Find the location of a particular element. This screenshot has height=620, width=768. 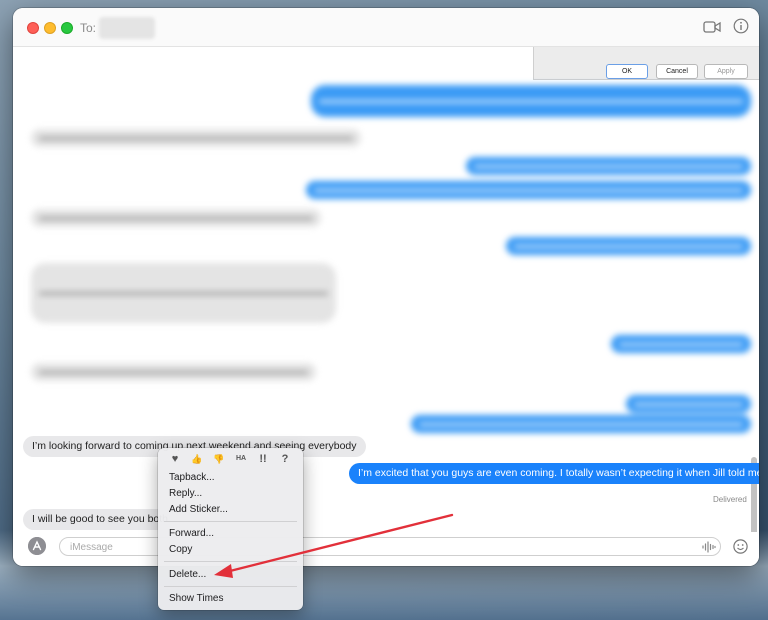

menu-item-show-times: Show Times is located at coordinates (196, 598).